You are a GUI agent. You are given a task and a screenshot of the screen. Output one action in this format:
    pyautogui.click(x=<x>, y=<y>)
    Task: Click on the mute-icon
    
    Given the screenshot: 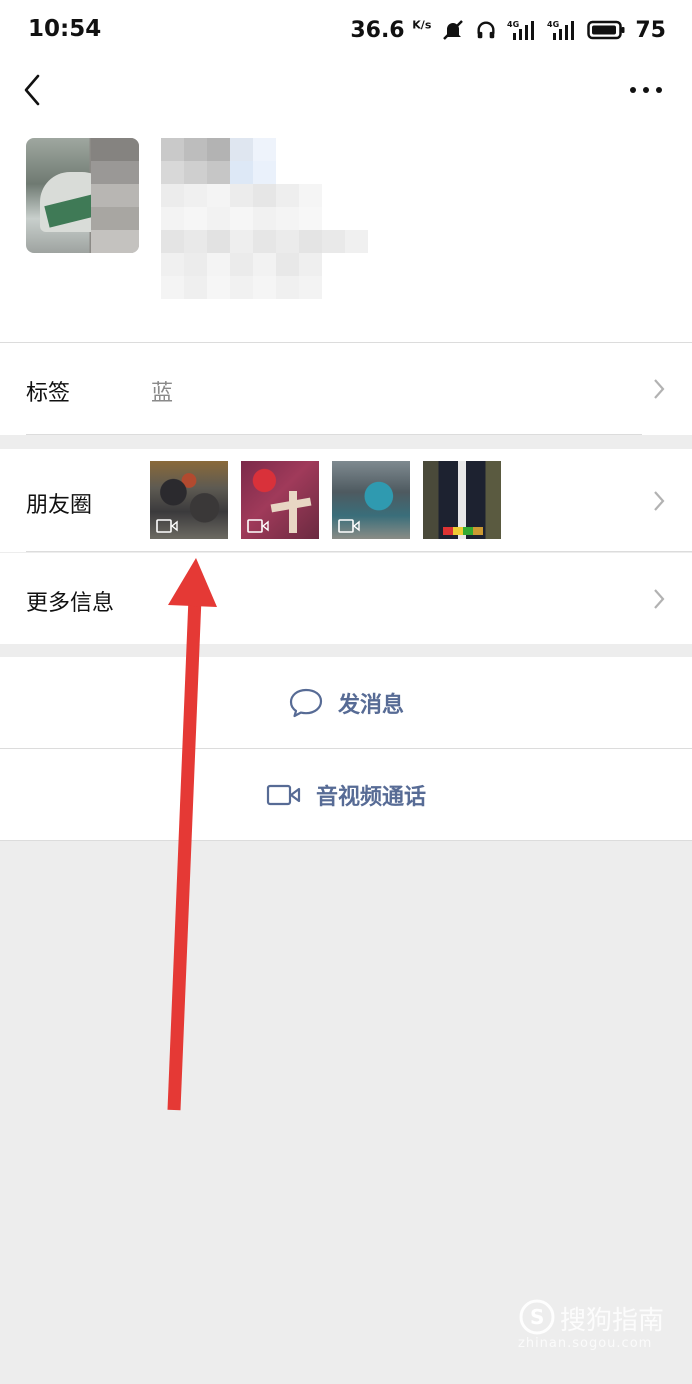 What is the action you would take?
    pyautogui.click(x=453, y=30)
    